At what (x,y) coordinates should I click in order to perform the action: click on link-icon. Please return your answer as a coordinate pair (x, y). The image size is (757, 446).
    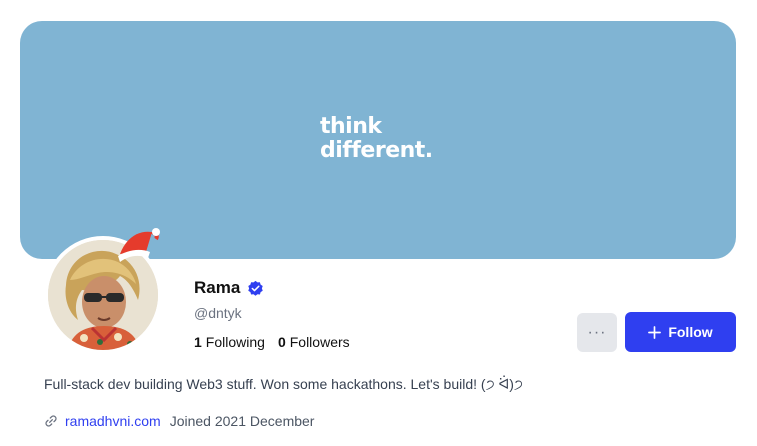
    Looking at the image, I should click on (51, 421).